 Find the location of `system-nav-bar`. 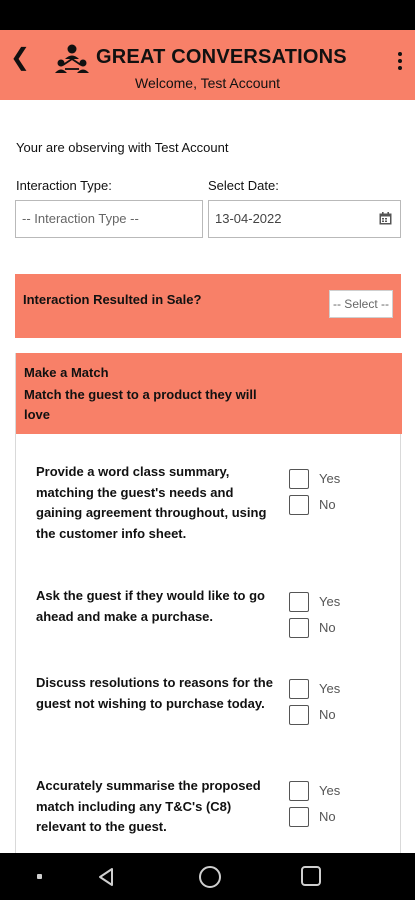

system-nav-bar is located at coordinates (207, 876).